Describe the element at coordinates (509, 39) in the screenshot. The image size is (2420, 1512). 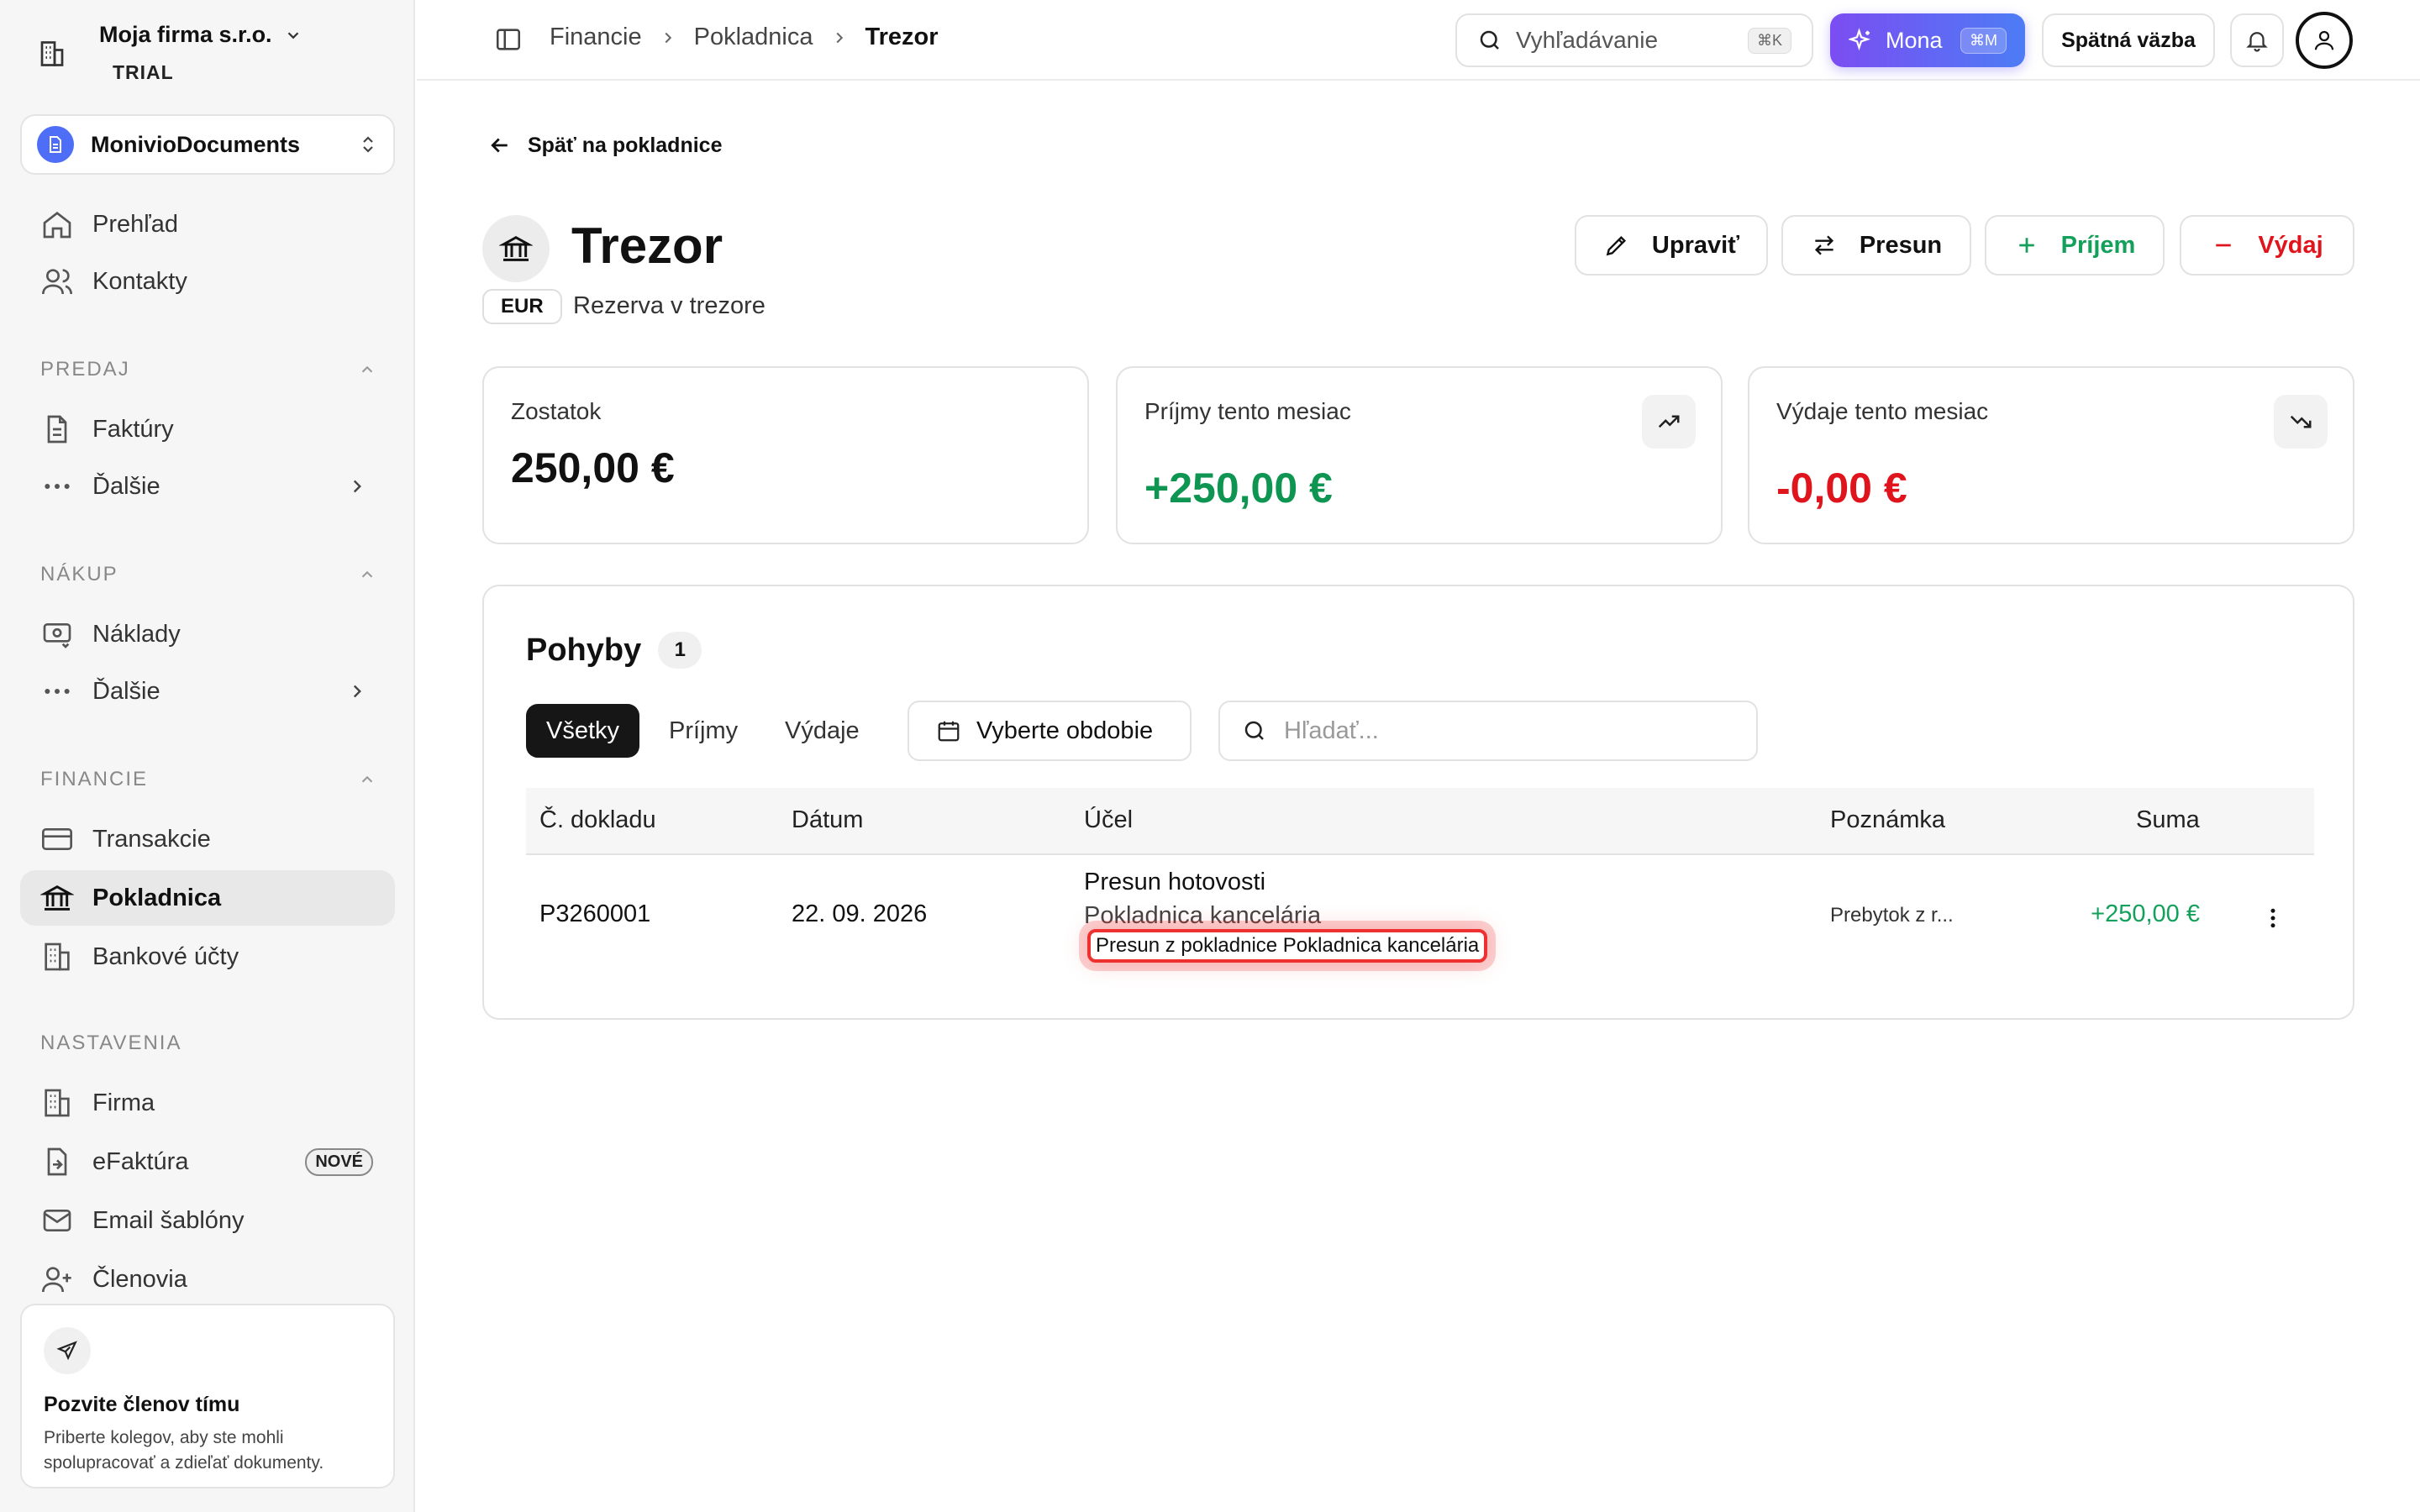
I see `sidebar-toggle-icon` at that location.